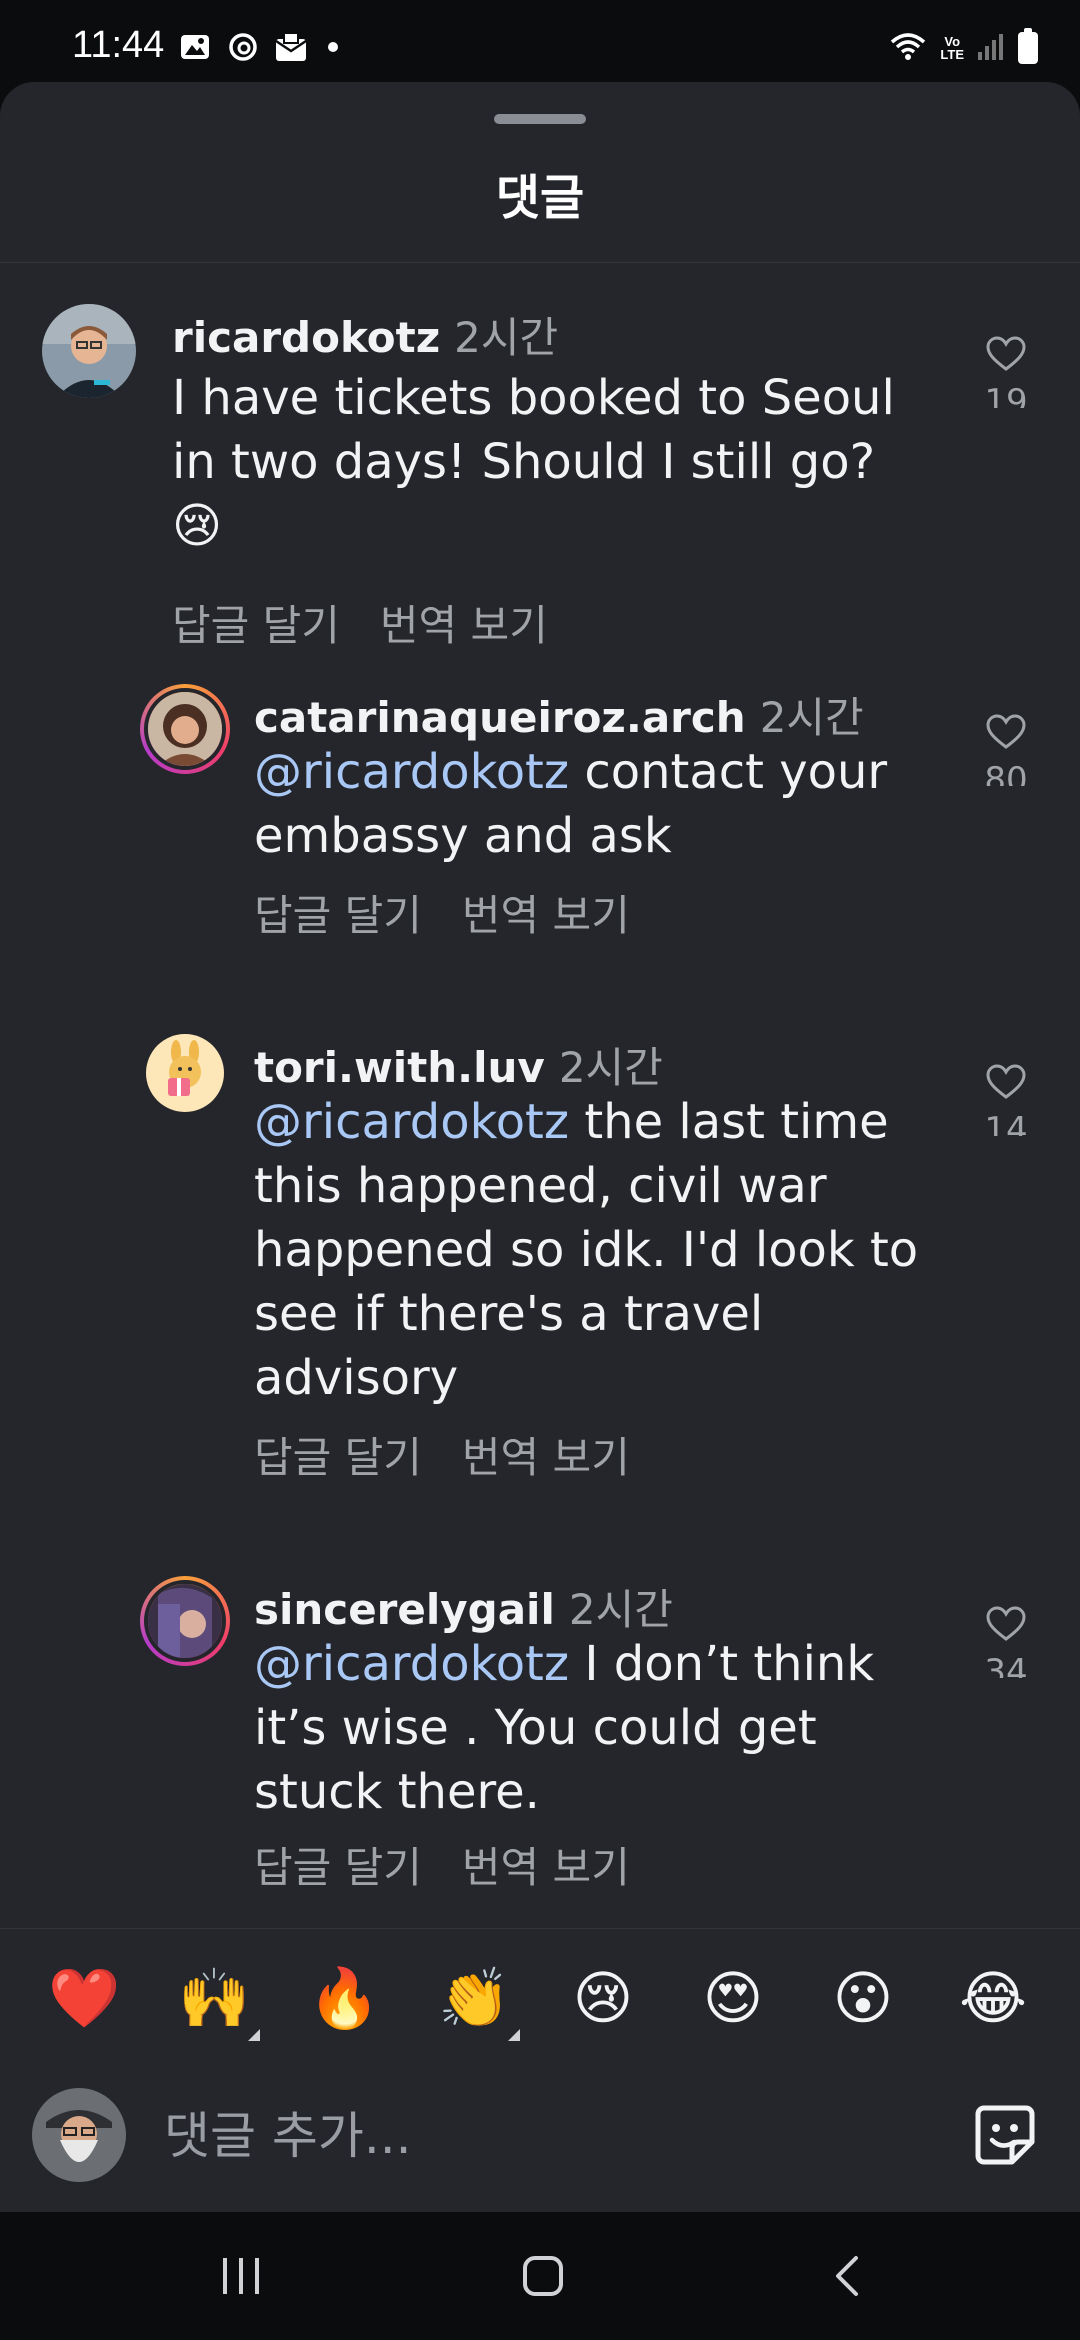  I want to click on emoji-laughing-tears: 😂, so click(993, 1998).